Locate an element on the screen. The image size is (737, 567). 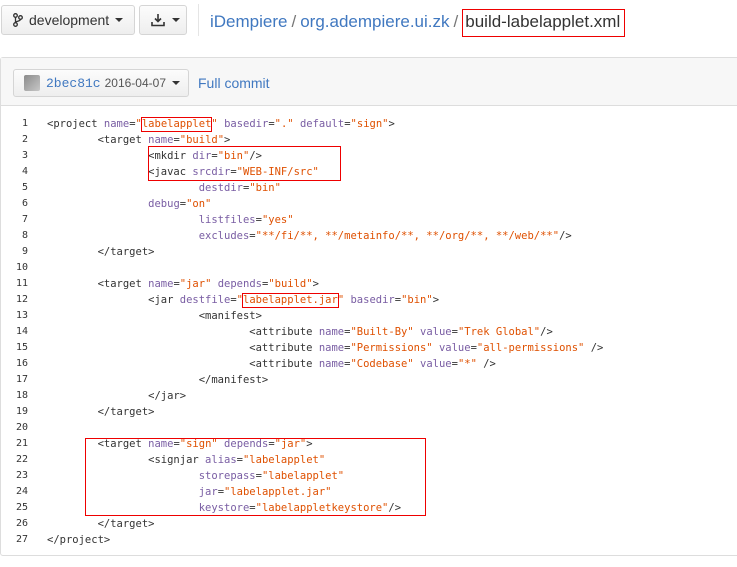
line-number: 13 is located at coordinates (18, 316).